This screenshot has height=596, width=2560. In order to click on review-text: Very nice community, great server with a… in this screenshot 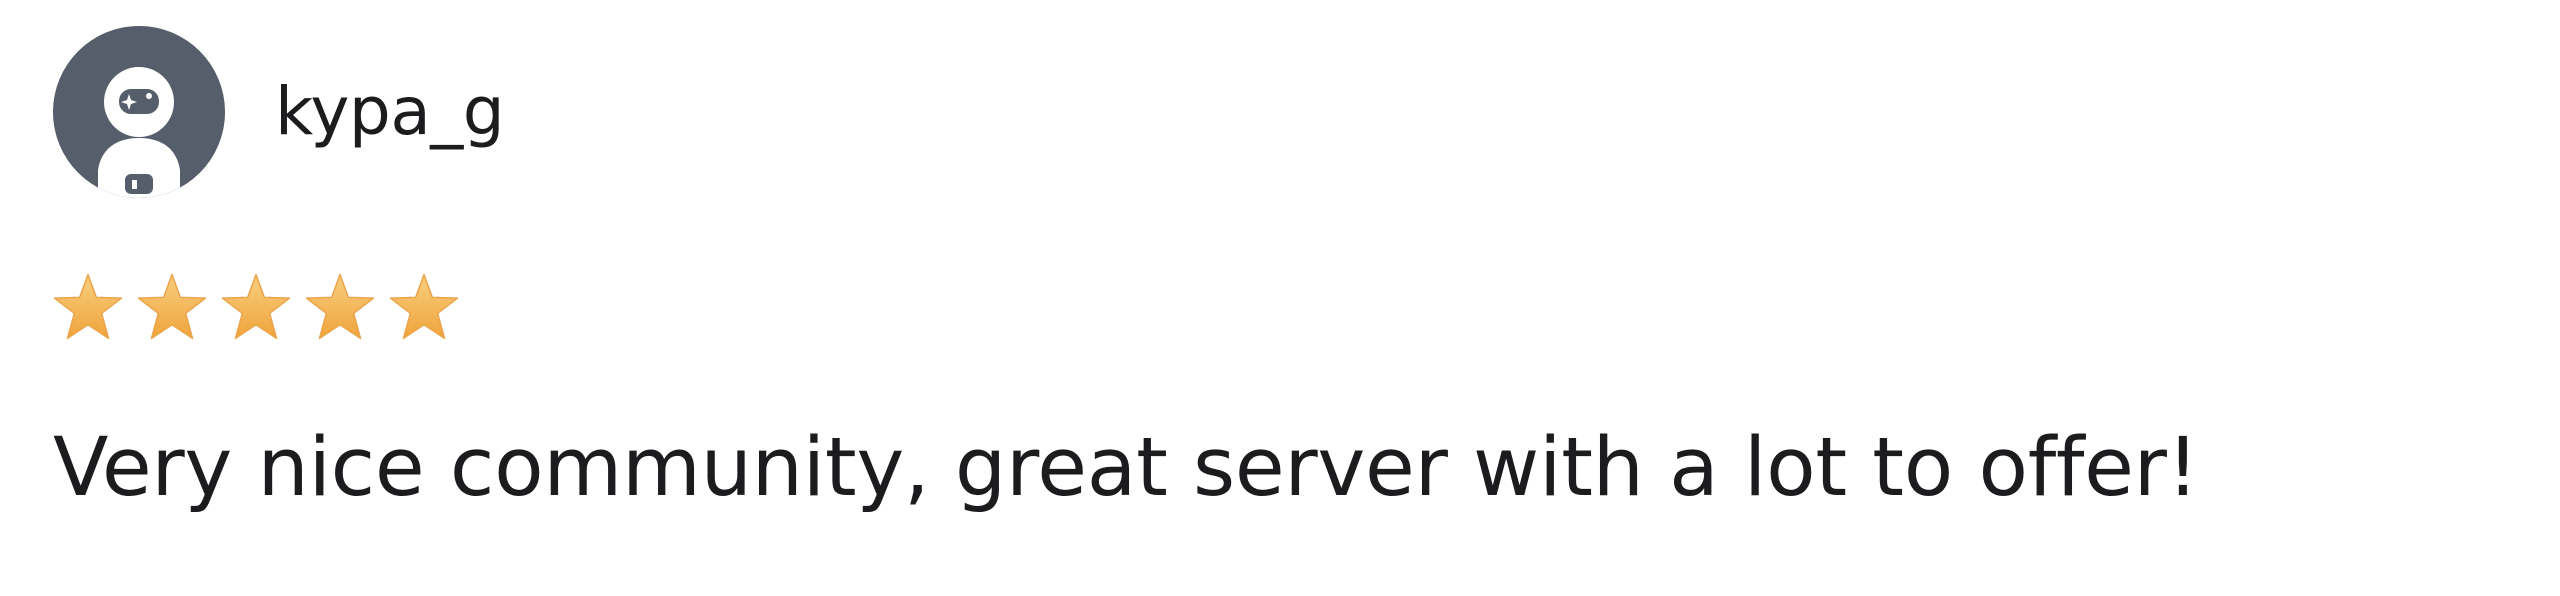, I will do `click(1126, 468)`.